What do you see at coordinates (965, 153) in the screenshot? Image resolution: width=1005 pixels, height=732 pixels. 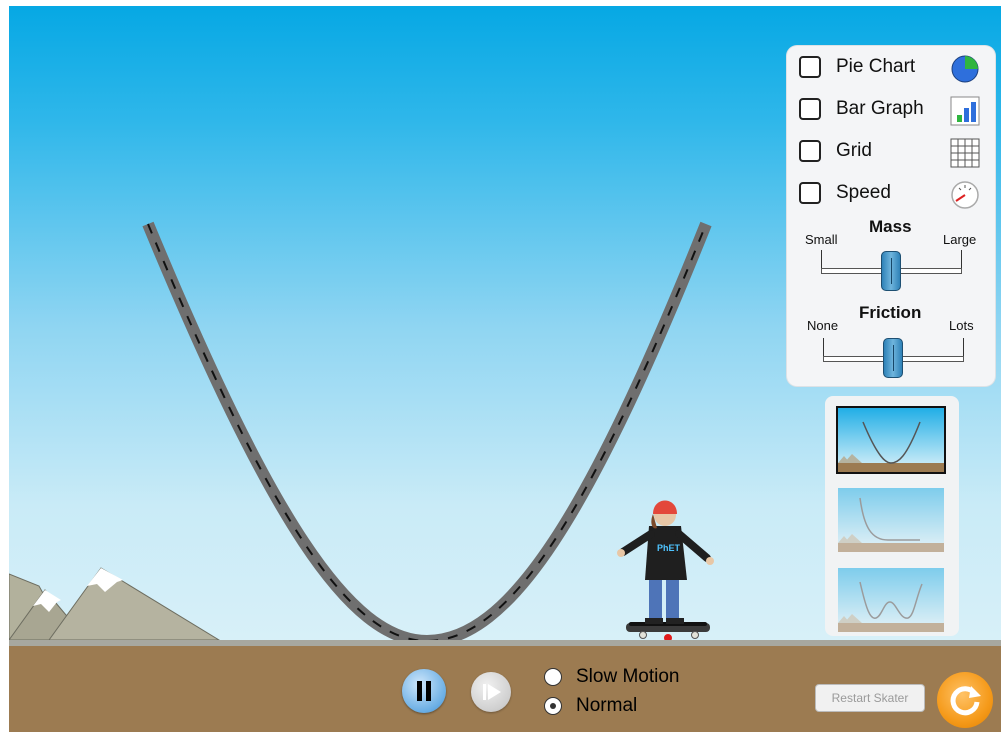 I see `grid-icon` at bounding box center [965, 153].